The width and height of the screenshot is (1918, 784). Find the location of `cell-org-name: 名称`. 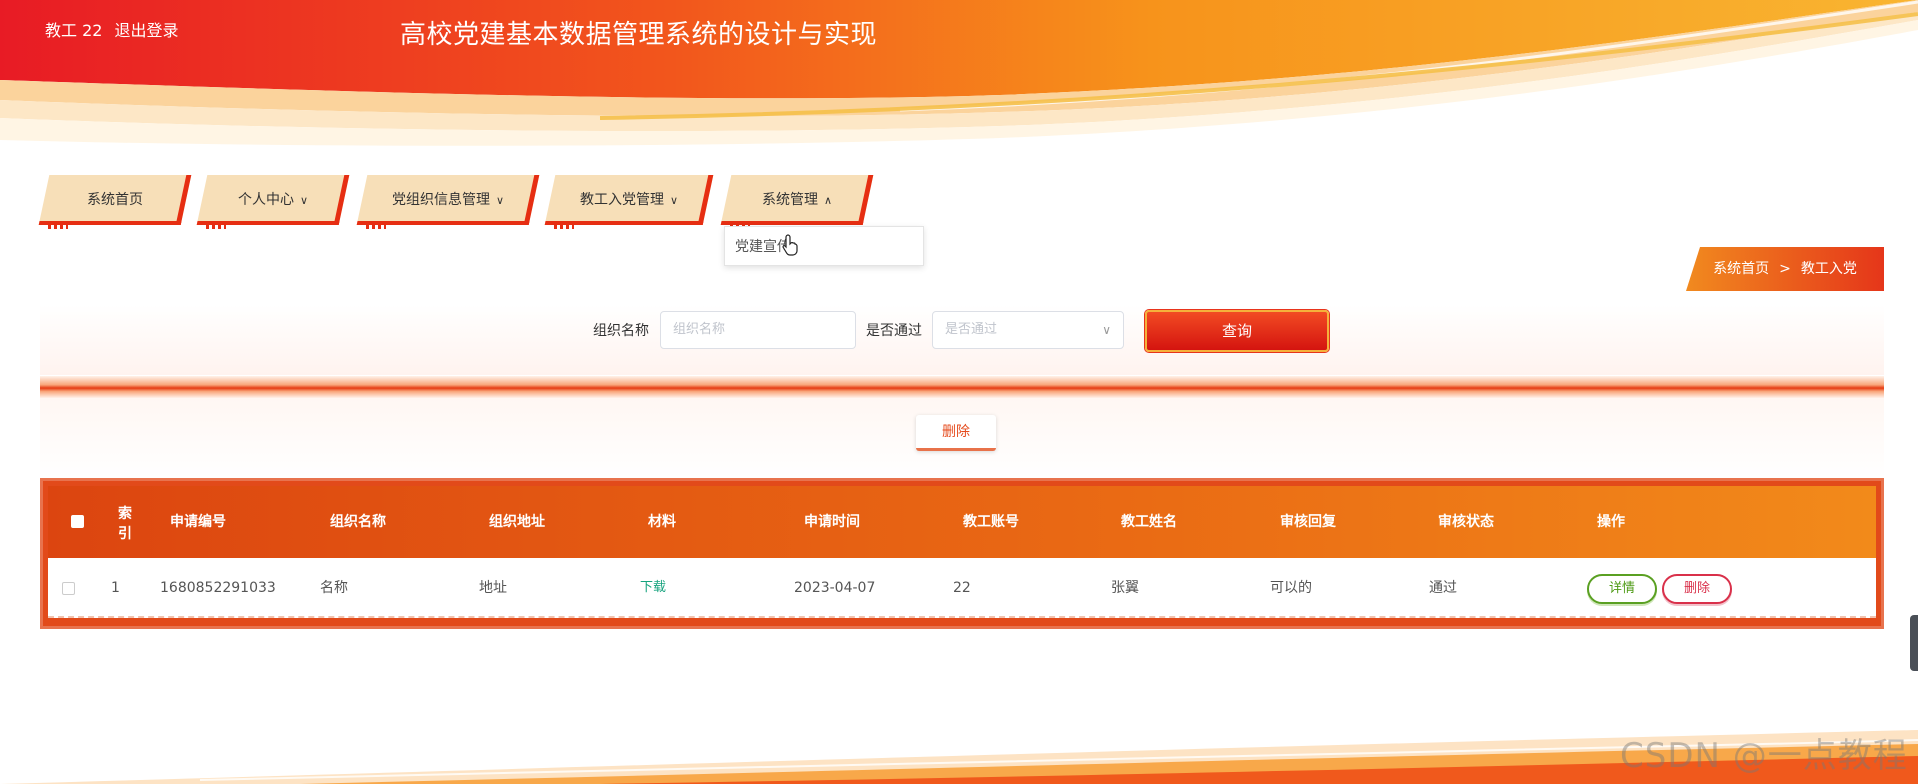

cell-org-name: 名称 is located at coordinates (334, 588).